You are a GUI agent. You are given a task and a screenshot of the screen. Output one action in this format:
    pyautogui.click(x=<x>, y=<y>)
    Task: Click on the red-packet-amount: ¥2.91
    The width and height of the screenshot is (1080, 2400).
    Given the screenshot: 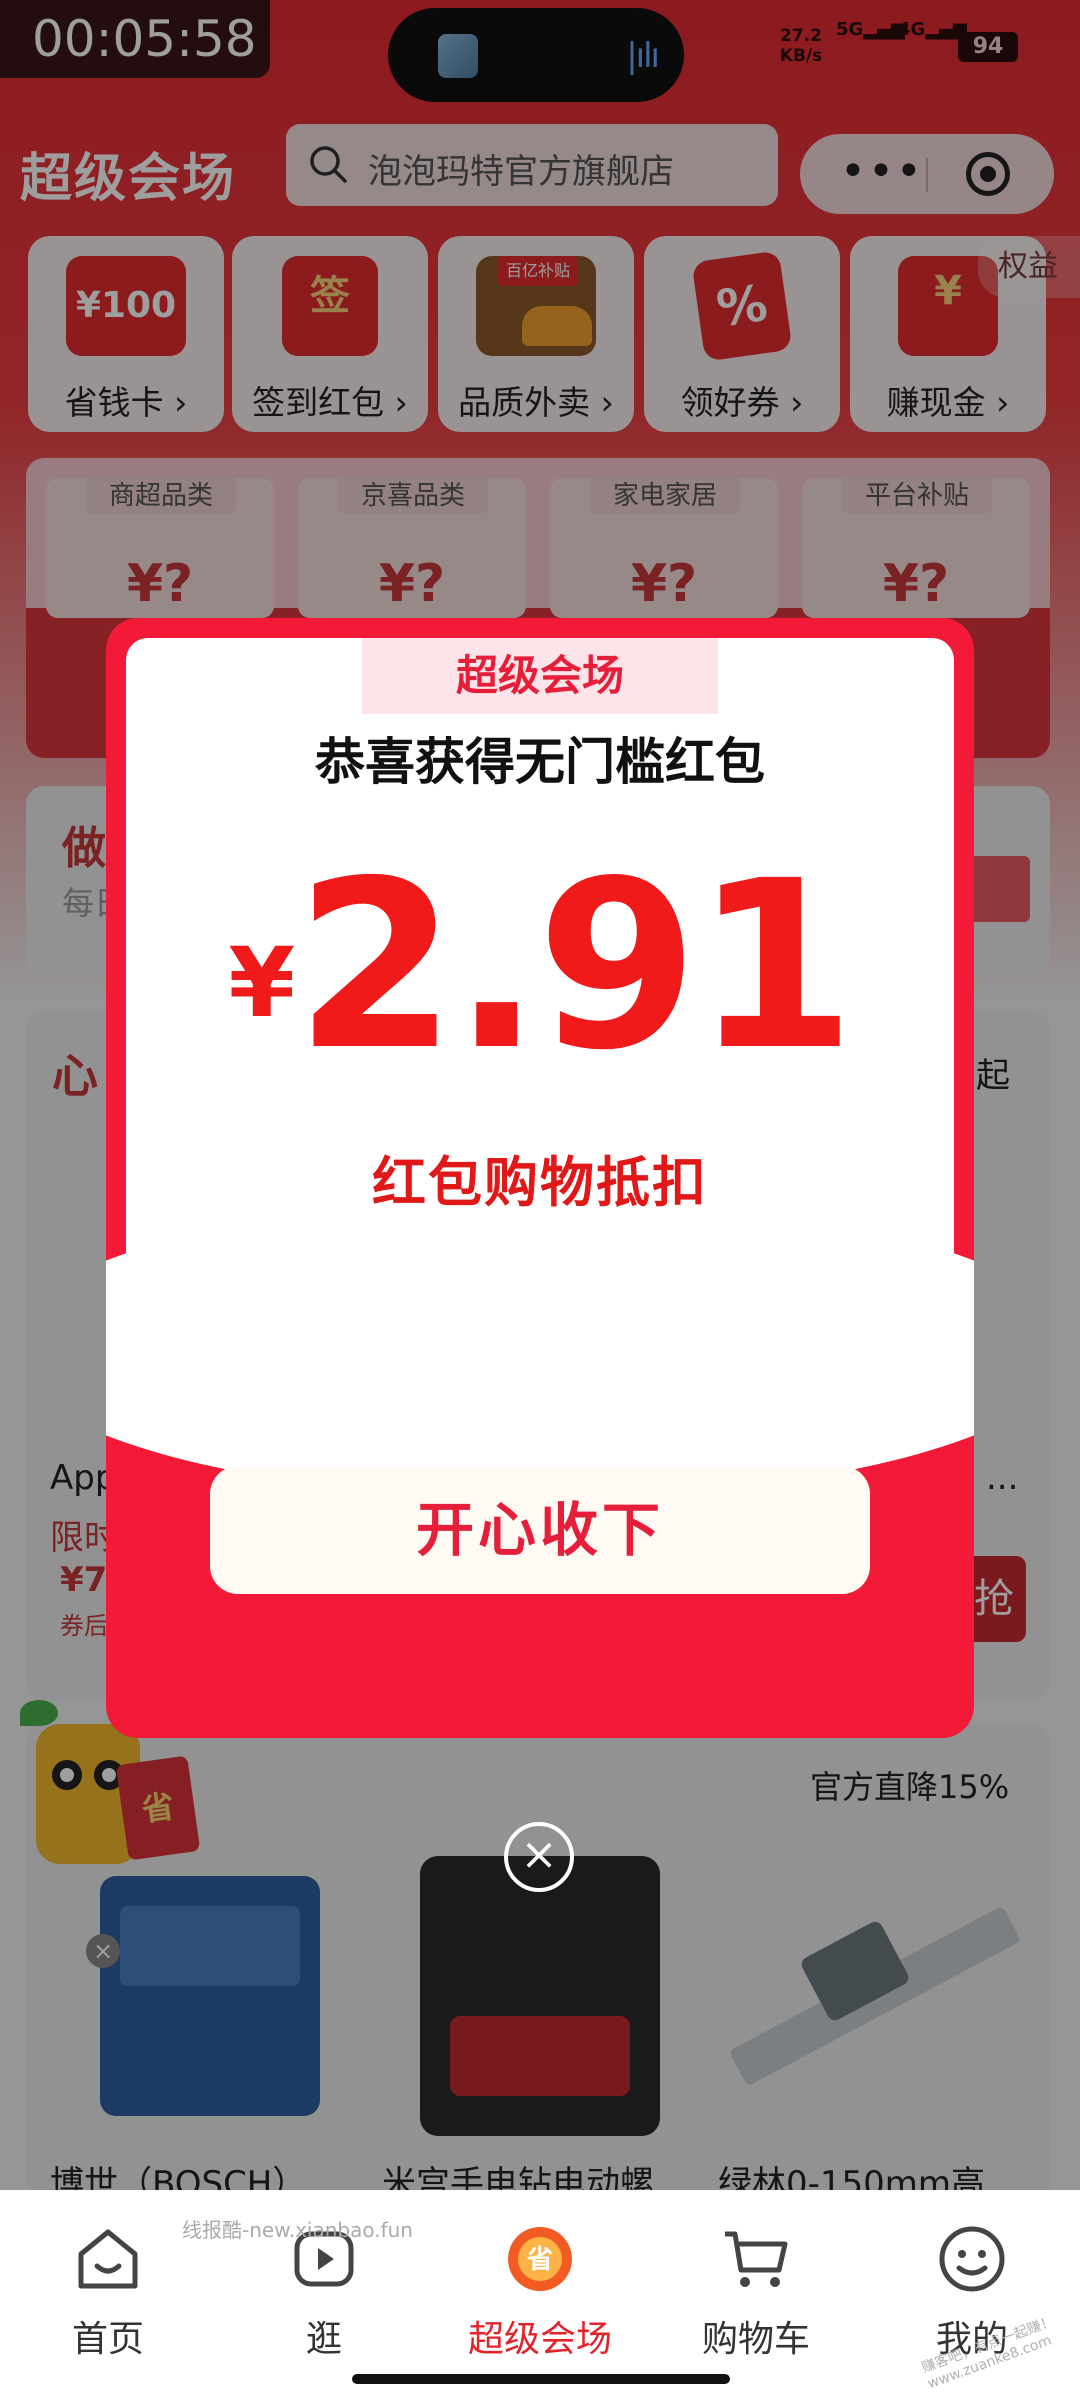 What is the action you would take?
    pyautogui.click(x=540, y=966)
    